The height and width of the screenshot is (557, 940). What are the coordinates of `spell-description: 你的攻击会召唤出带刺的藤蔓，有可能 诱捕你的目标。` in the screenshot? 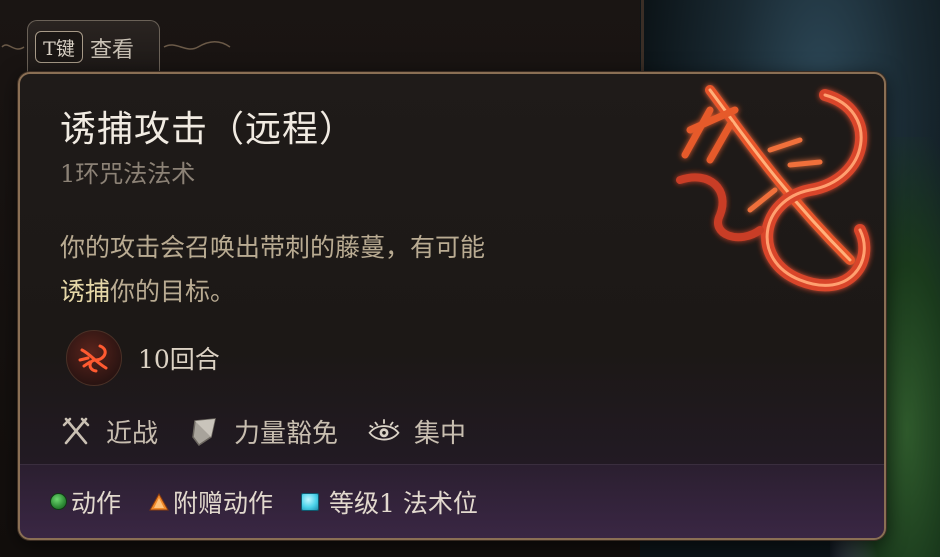 It's located at (340, 270).